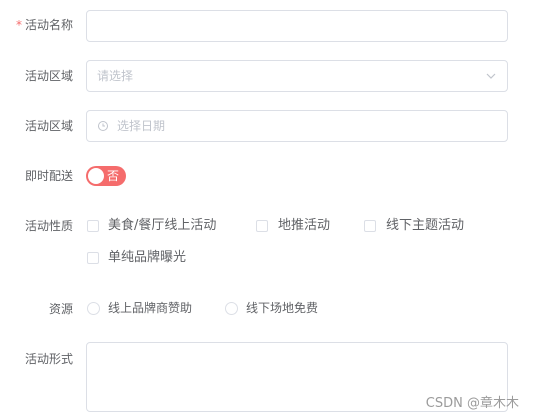 This screenshot has width=535, height=417. What do you see at coordinates (48, 226) in the screenshot?
I see `nature-label: 活动性质` at bounding box center [48, 226].